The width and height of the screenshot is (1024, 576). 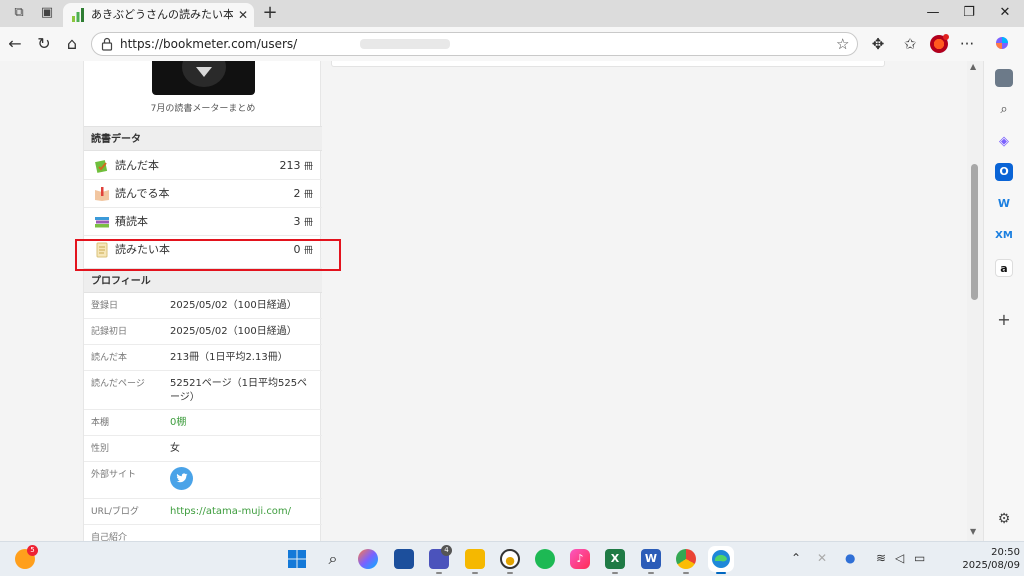 What do you see at coordinates (303, 221) in the screenshot?
I see `stacked-books-count: 3 冊` at bounding box center [303, 221].